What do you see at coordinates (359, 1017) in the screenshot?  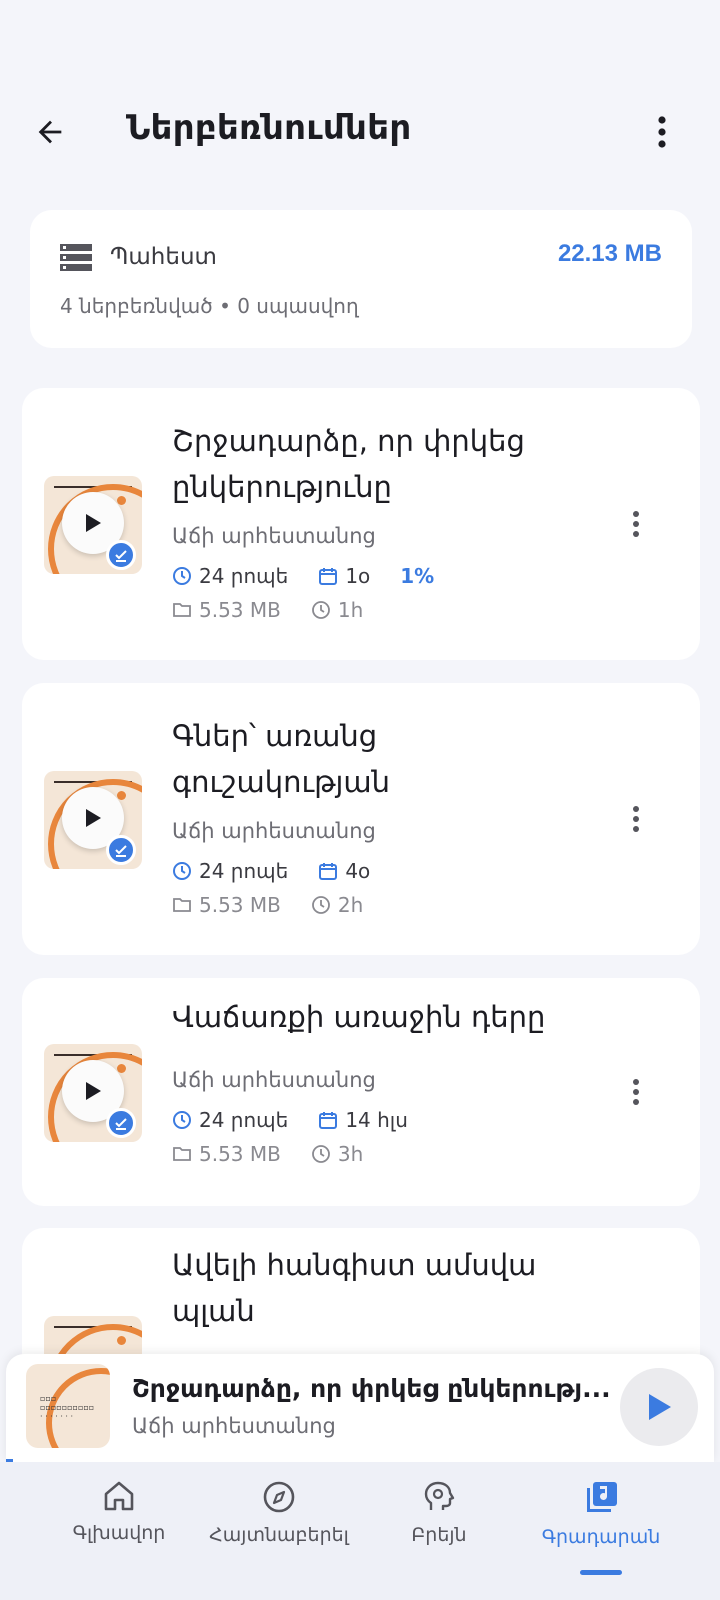 I see `episode-title: Վաճառքի առաջին դերը` at bounding box center [359, 1017].